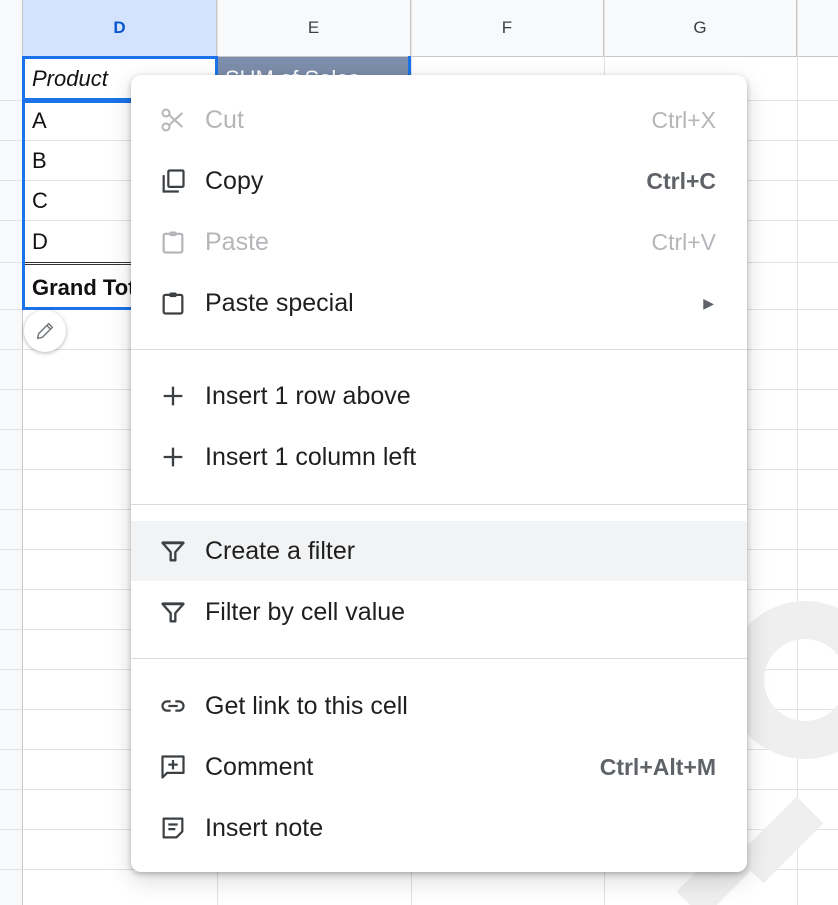 This screenshot has height=905, width=838. I want to click on comment-add-icon, so click(173, 767).